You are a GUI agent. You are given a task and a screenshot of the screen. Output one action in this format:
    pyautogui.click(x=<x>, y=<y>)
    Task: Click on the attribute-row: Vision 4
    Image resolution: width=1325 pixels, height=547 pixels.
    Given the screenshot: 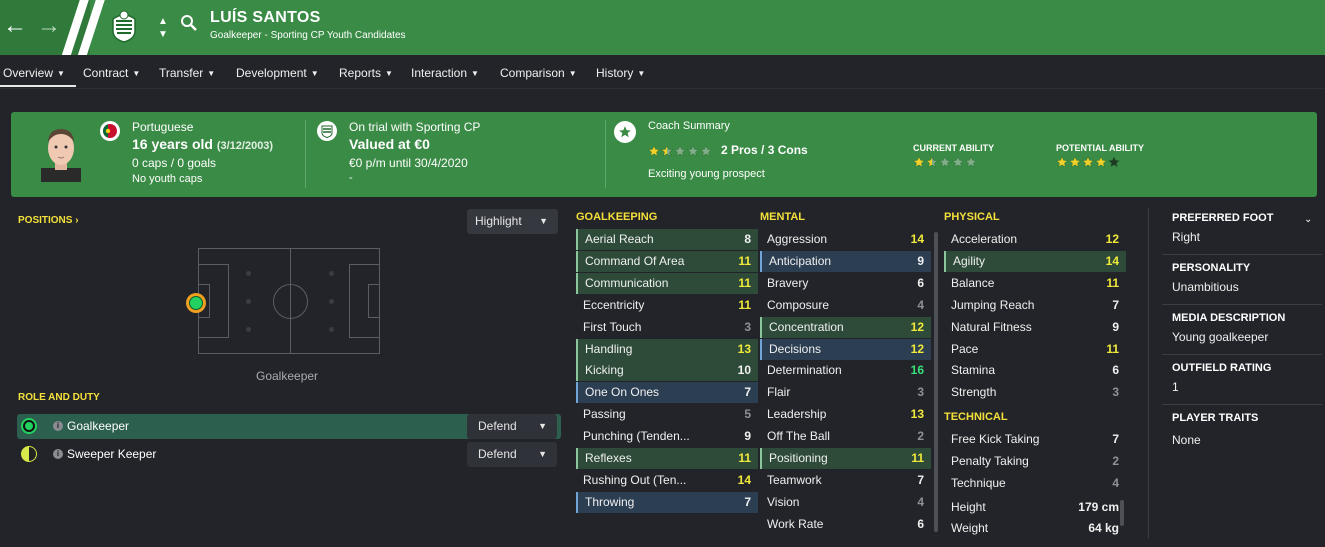 What is the action you would take?
    pyautogui.click(x=845, y=502)
    